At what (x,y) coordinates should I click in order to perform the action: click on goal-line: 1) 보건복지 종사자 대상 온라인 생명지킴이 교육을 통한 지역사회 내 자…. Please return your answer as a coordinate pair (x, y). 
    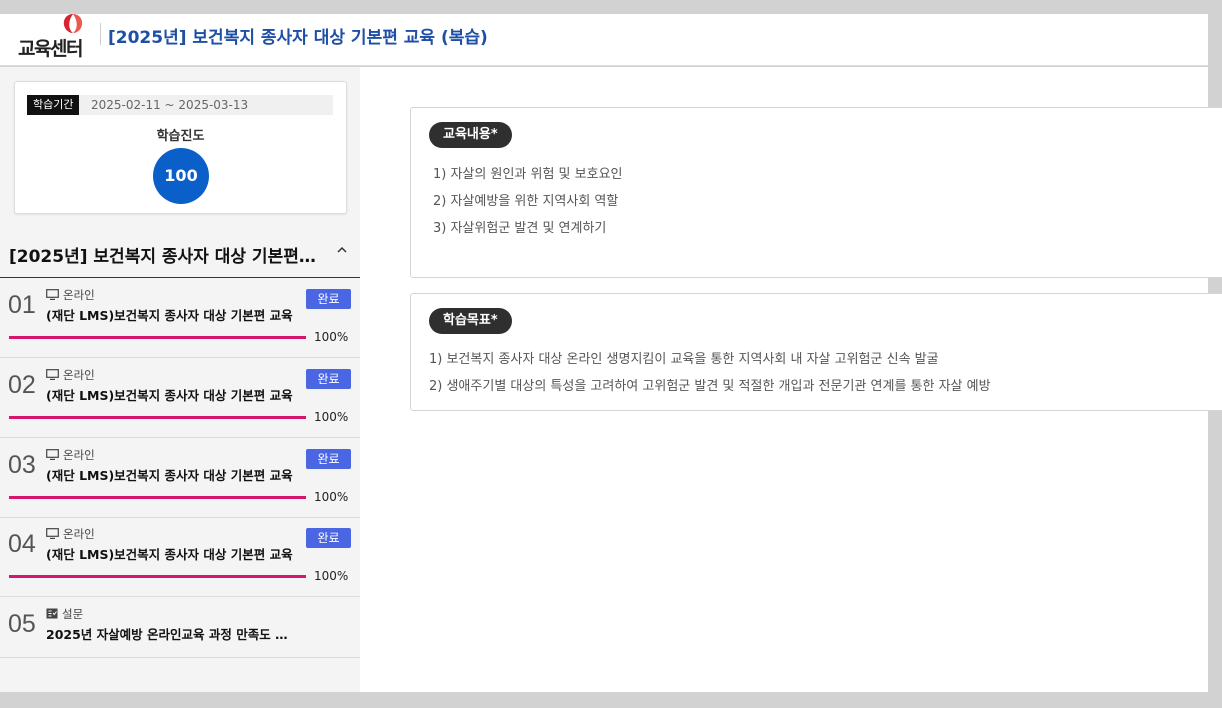
    Looking at the image, I should click on (684, 359).